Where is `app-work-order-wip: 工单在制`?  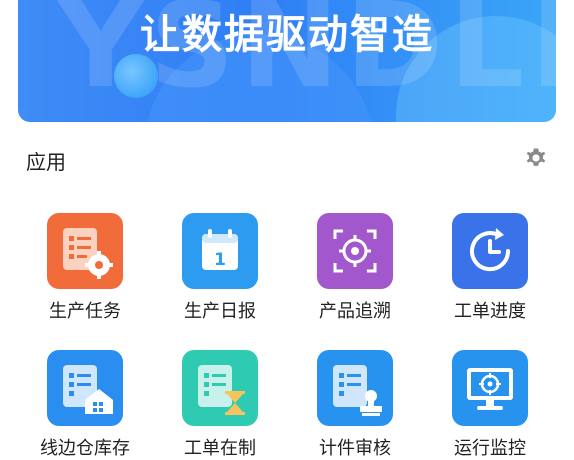
app-work-order-wip: 工单在制 is located at coordinates (220, 405).